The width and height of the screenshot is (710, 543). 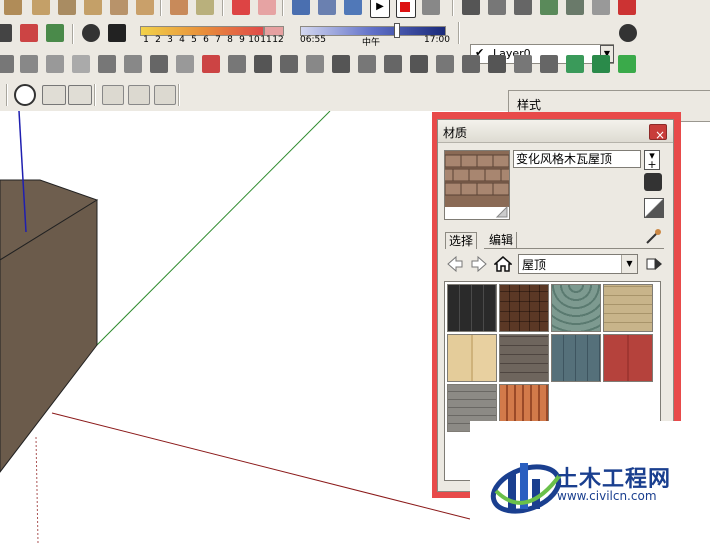 What do you see at coordinates (529, 105) in the screenshot?
I see `styles-window-title: 样式` at bounding box center [529, 105].